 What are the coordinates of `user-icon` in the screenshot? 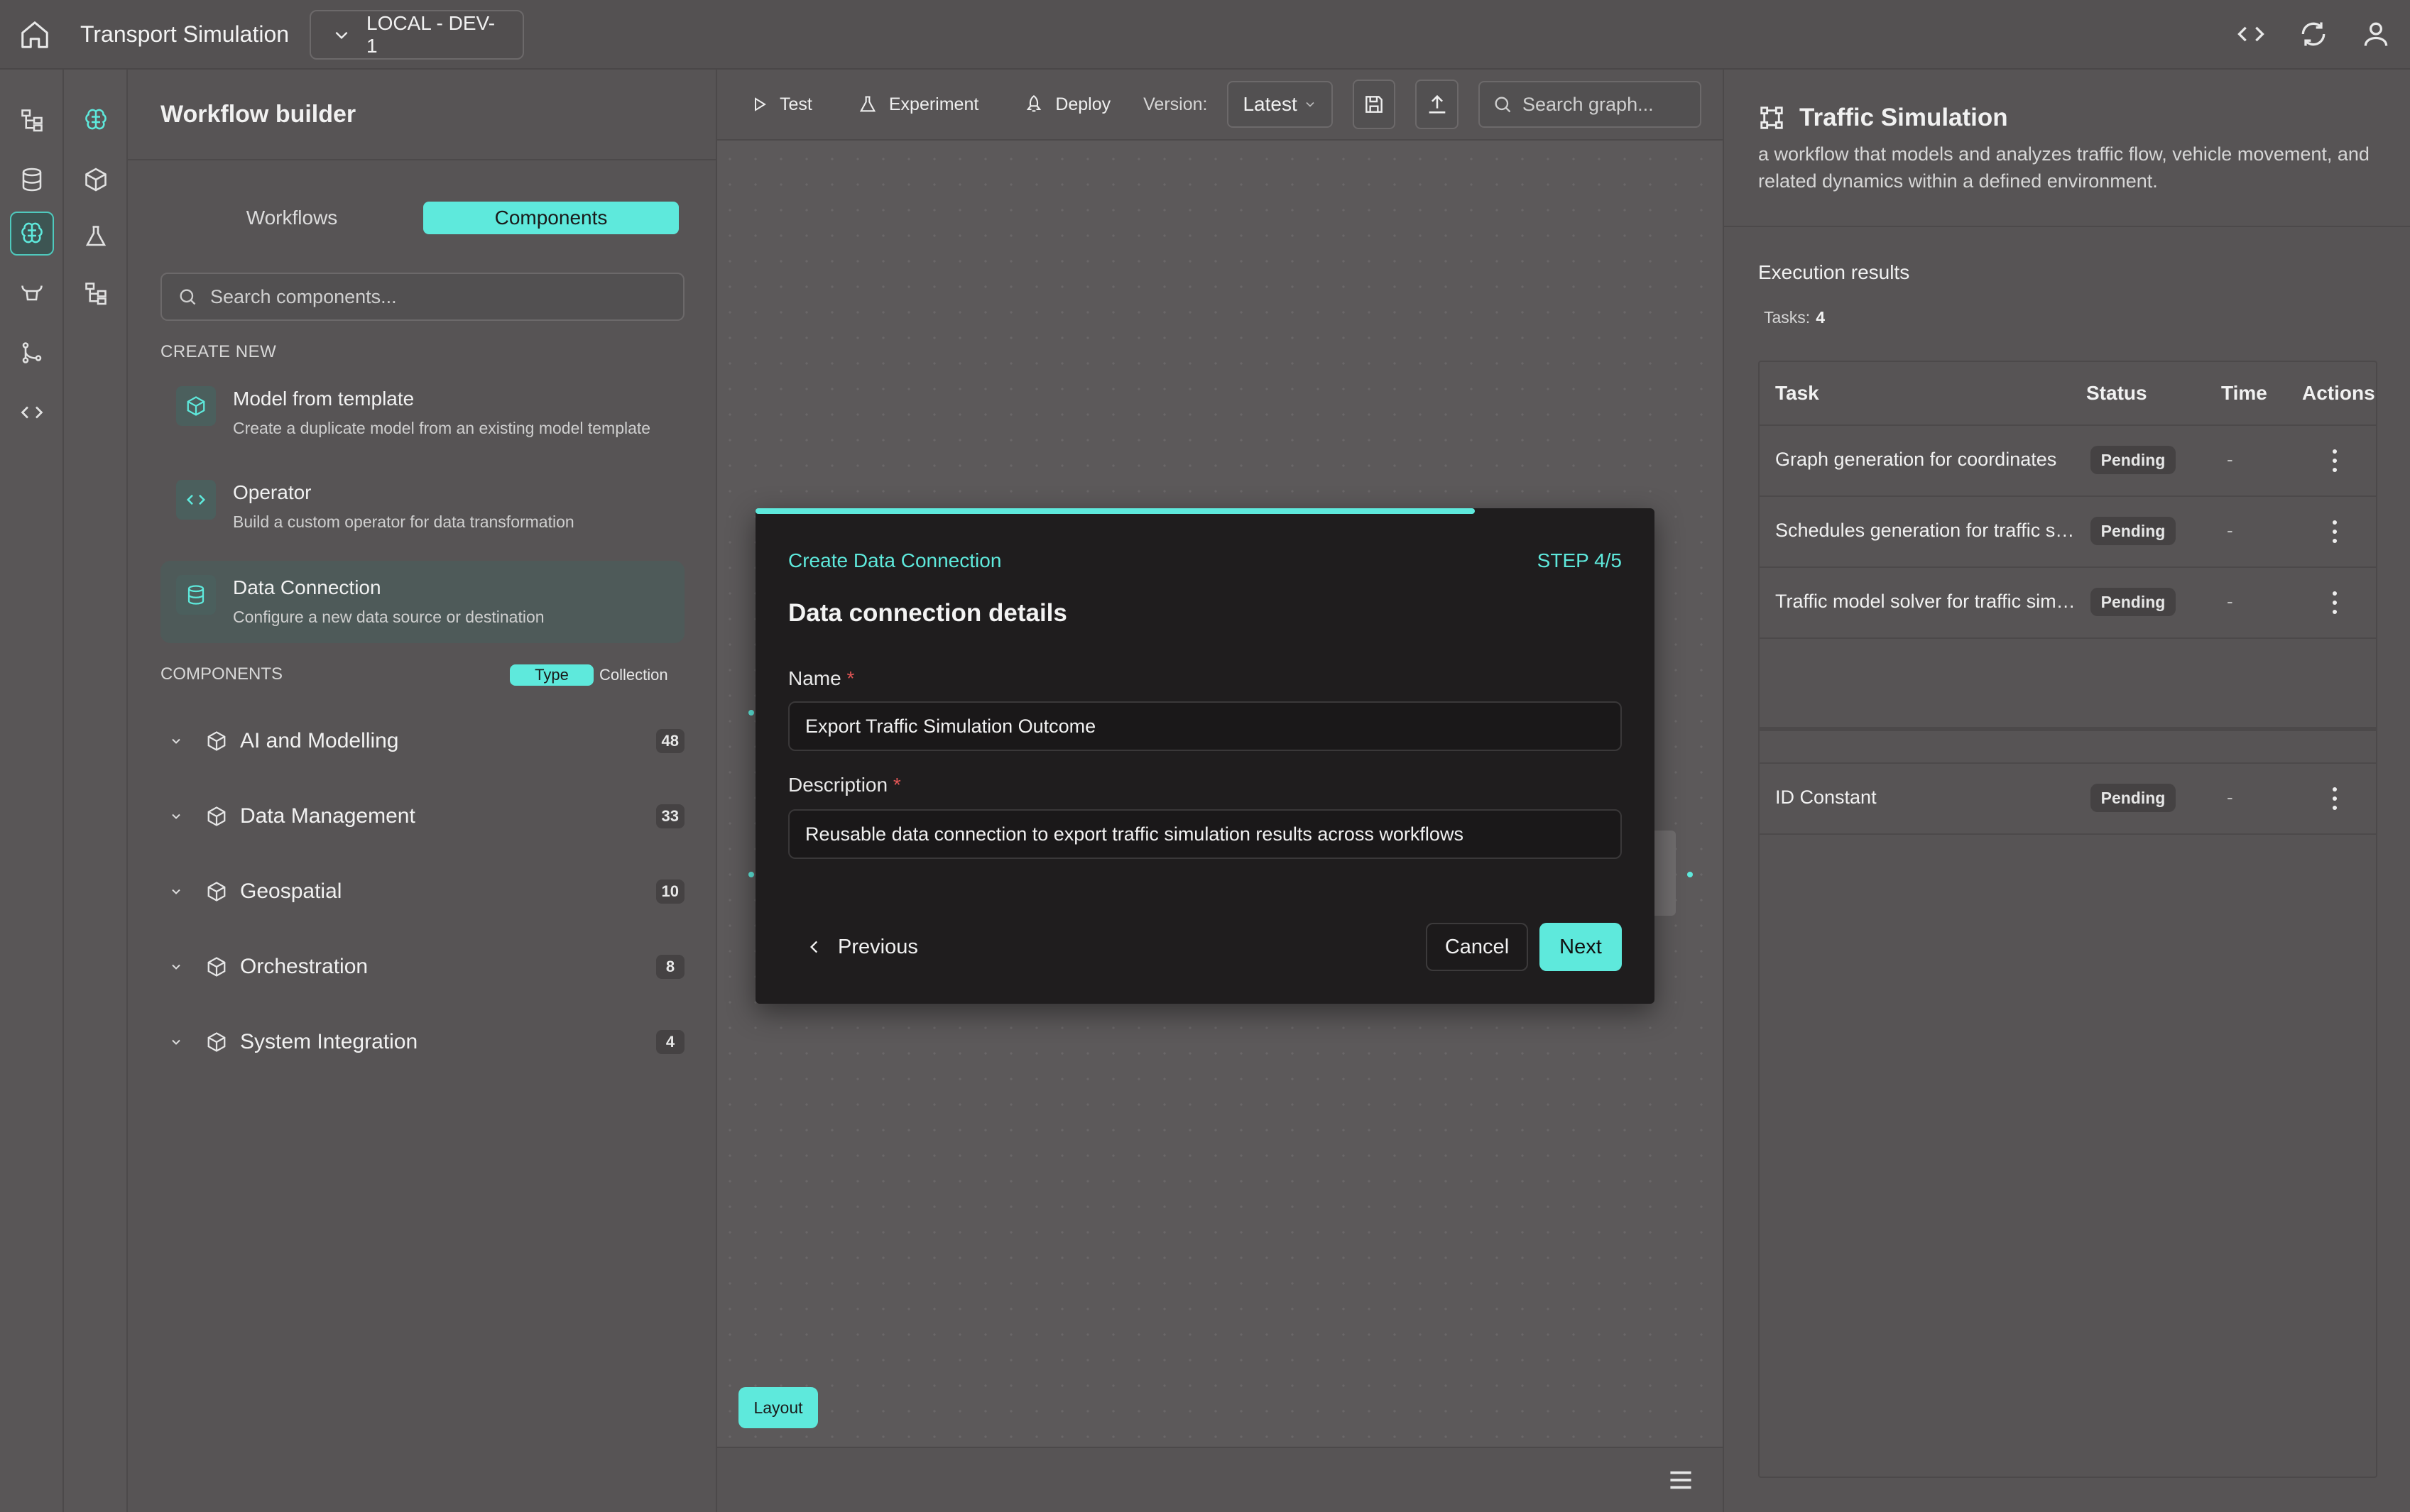 It's located at (2376, 34).